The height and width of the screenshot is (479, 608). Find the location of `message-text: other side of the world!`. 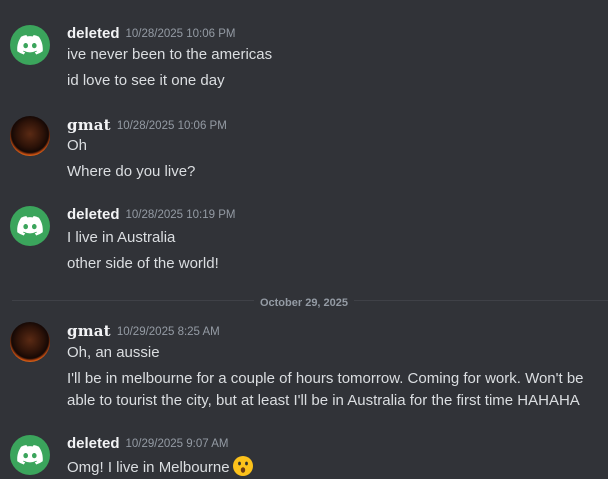

message-text: other side of the world! is located at coordinates (143, 263).